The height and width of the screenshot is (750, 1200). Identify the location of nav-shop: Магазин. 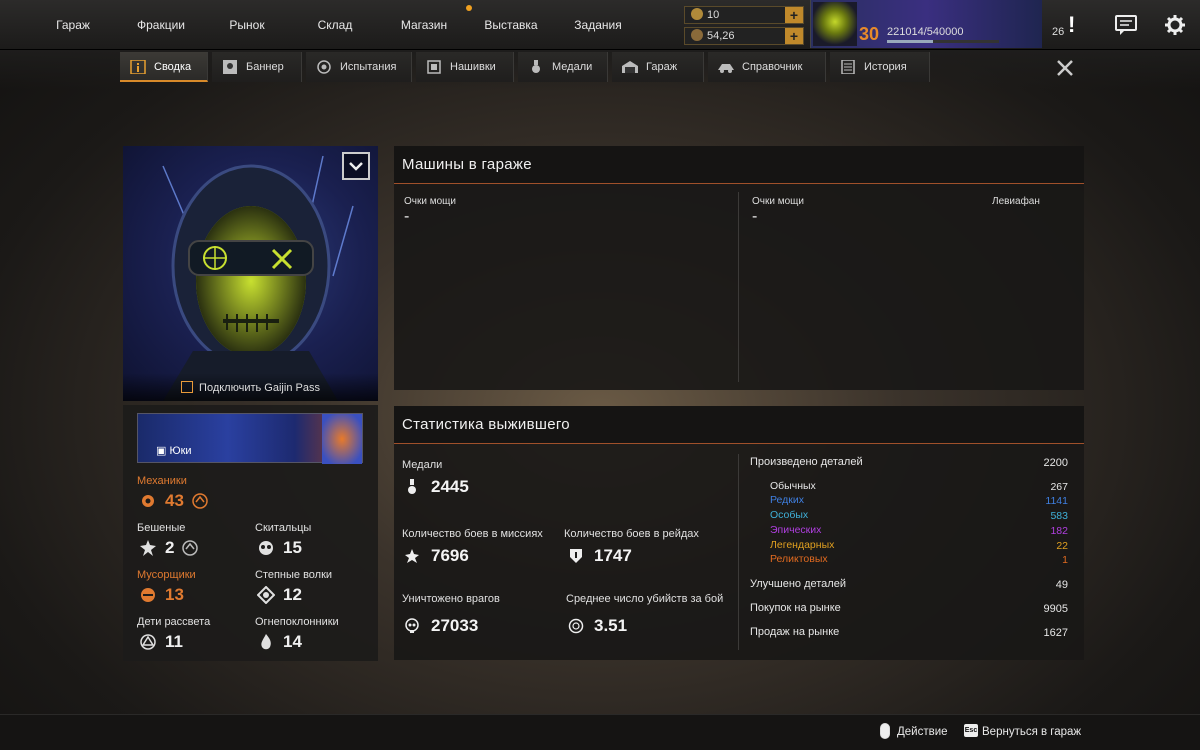
(424, 25).